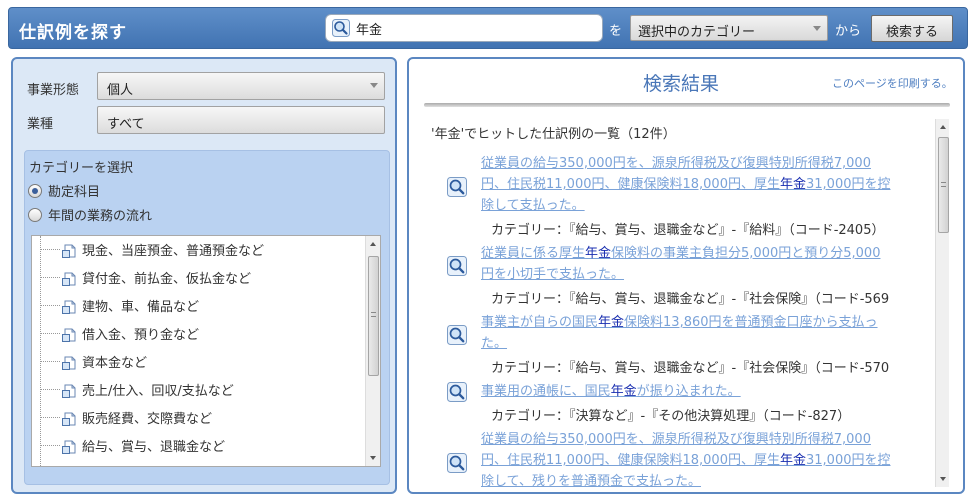 The width and height of the screenshot is (976, 504). What do you see at coordinates (539, 322) in the screenshot?
I see `link-text: 事業主が自らの国民` at bounding box center [539, 322].